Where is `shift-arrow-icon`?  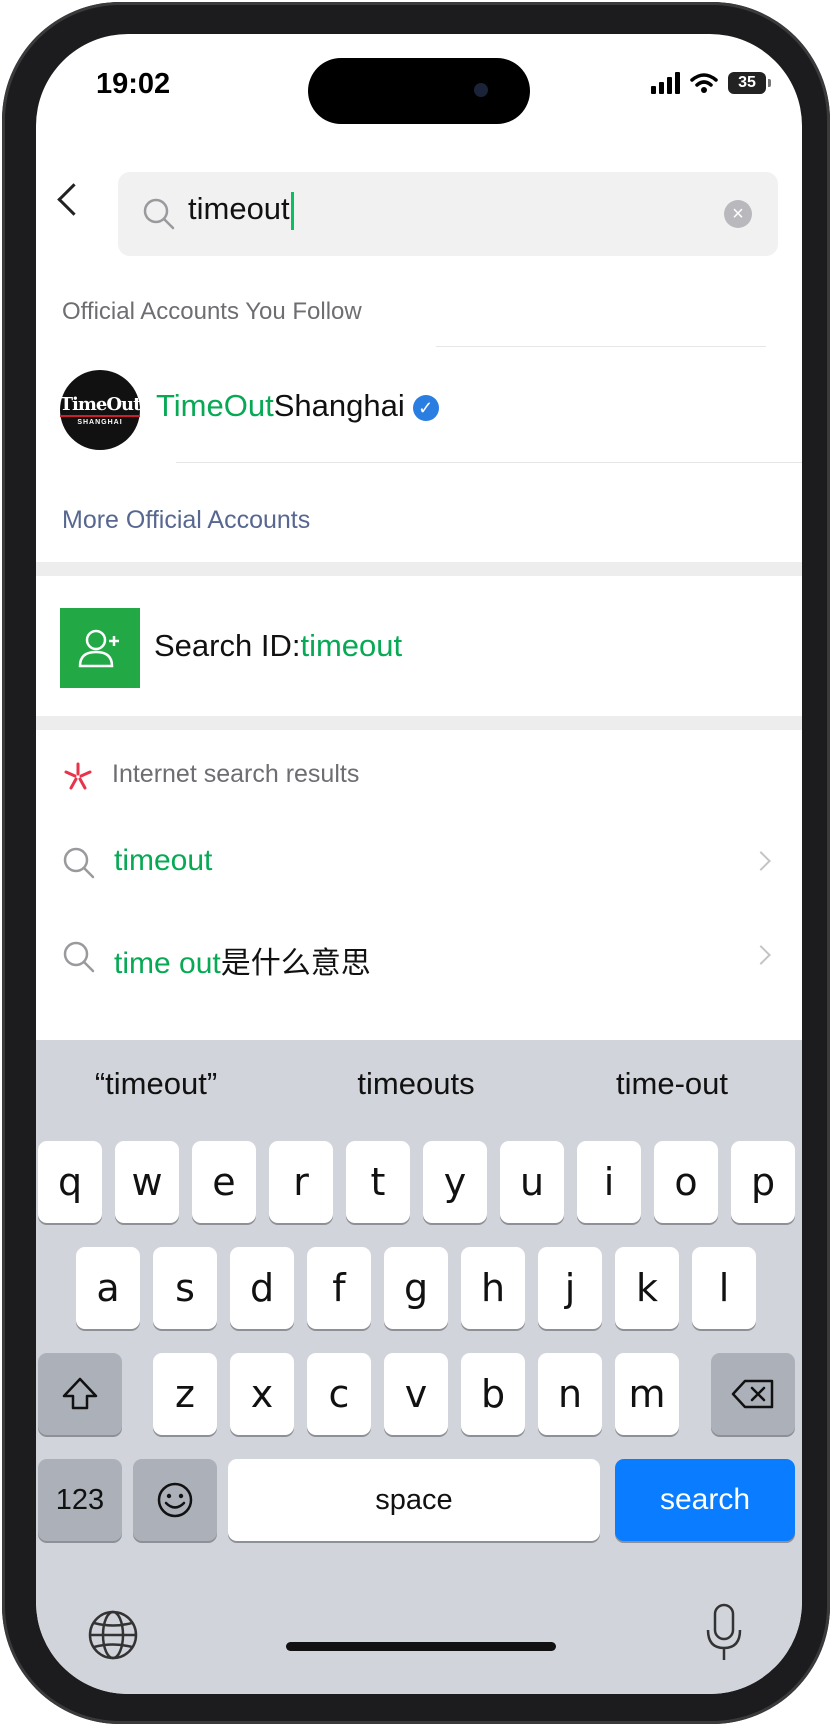
shift-arrow-icon is located at coordinates (80, 1393).